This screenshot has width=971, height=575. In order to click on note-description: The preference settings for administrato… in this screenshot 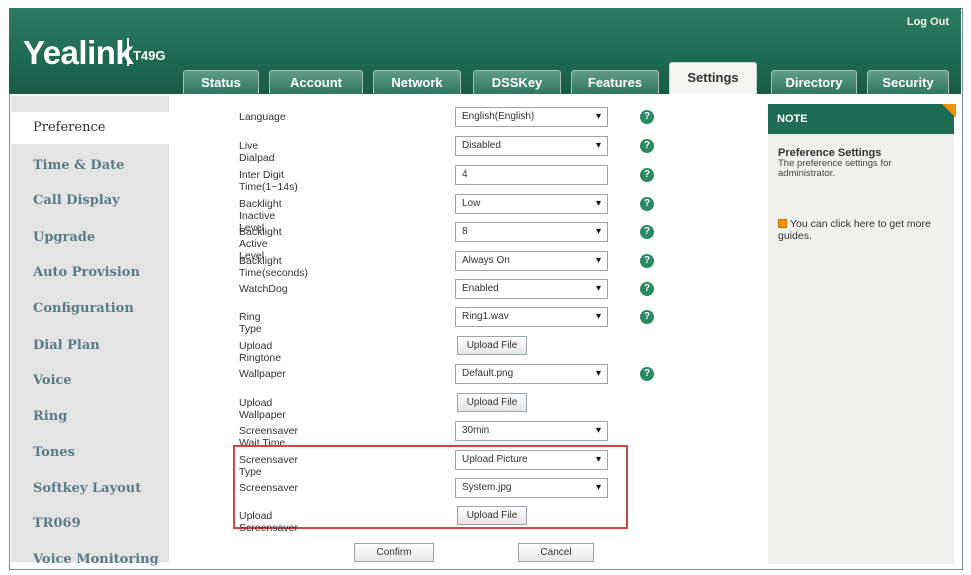, I will do `click(835, 168)`.